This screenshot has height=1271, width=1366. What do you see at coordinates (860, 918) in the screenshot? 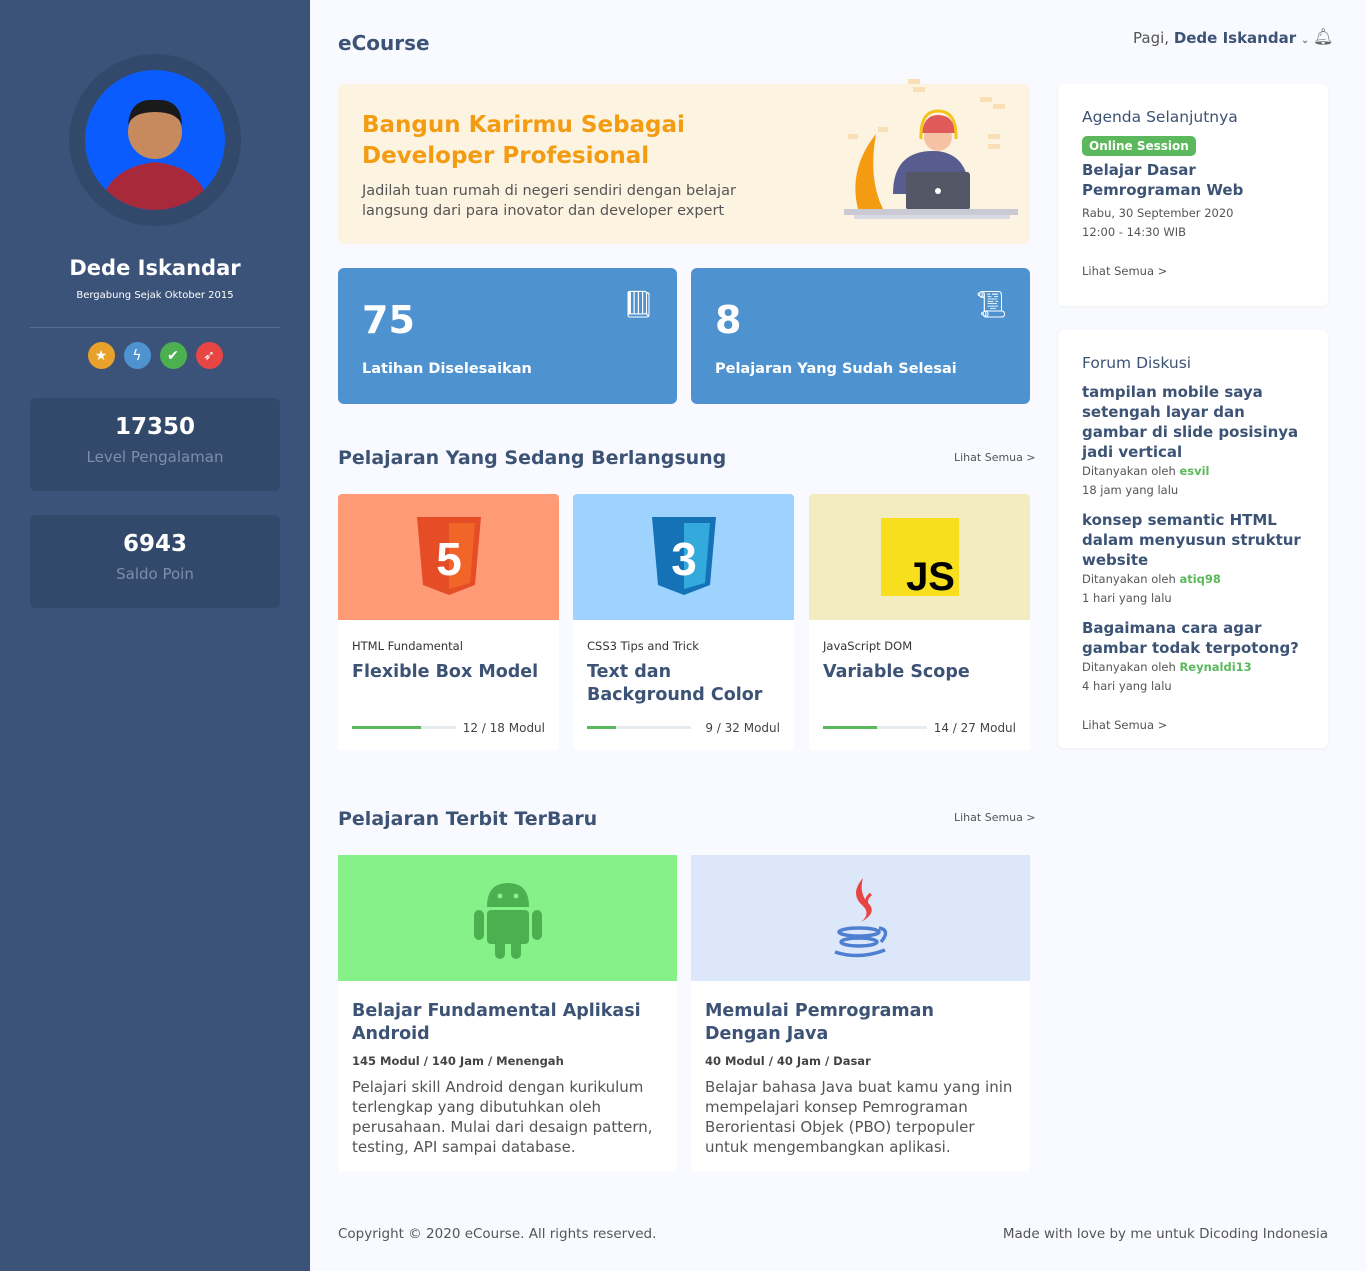
I see `java-icon` at bounding box center [860, 918].